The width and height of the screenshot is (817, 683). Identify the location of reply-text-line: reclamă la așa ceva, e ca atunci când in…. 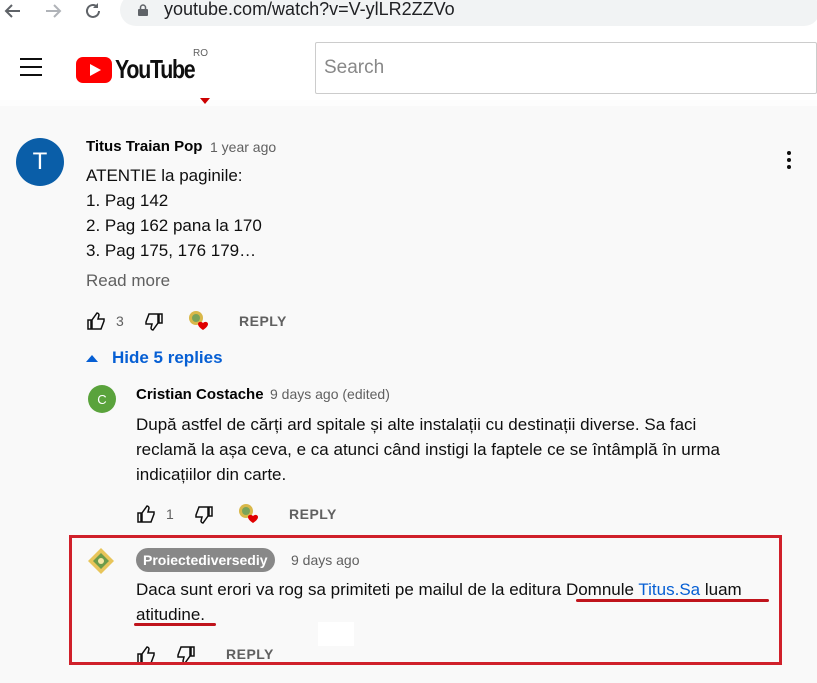
(428, 449).